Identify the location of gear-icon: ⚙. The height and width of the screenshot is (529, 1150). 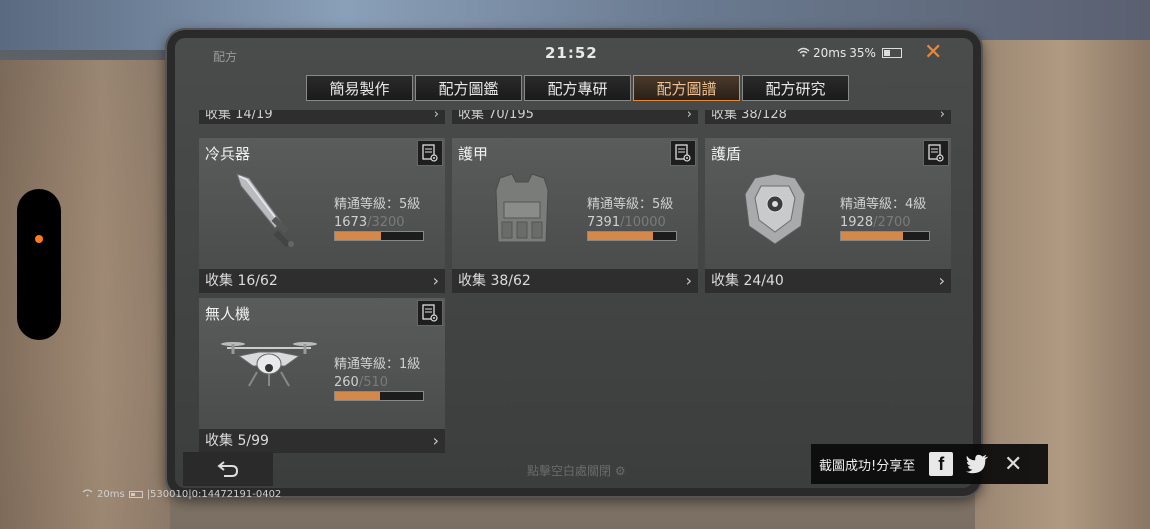
(620, 471).